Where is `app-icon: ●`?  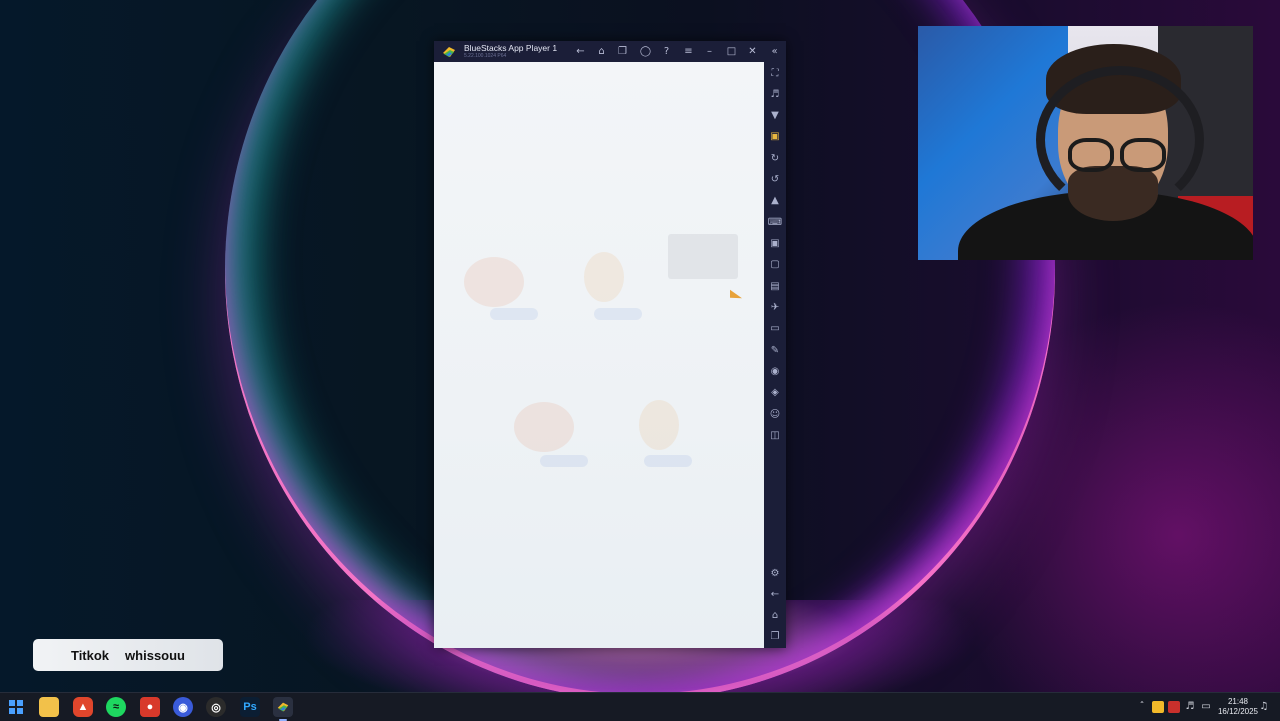 app-icon: ● is located at coordinates (150, 707).